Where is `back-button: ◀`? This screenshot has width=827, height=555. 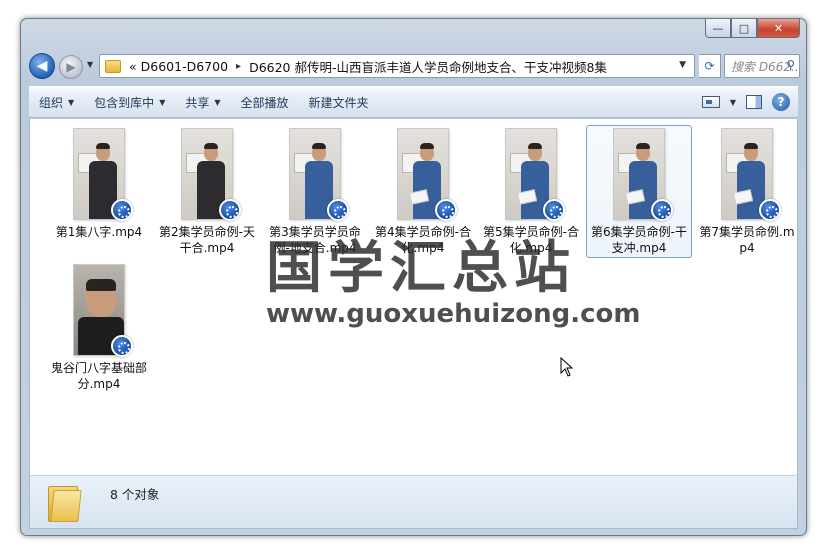 back-button: ◀ is located at coordinates (42, 66).